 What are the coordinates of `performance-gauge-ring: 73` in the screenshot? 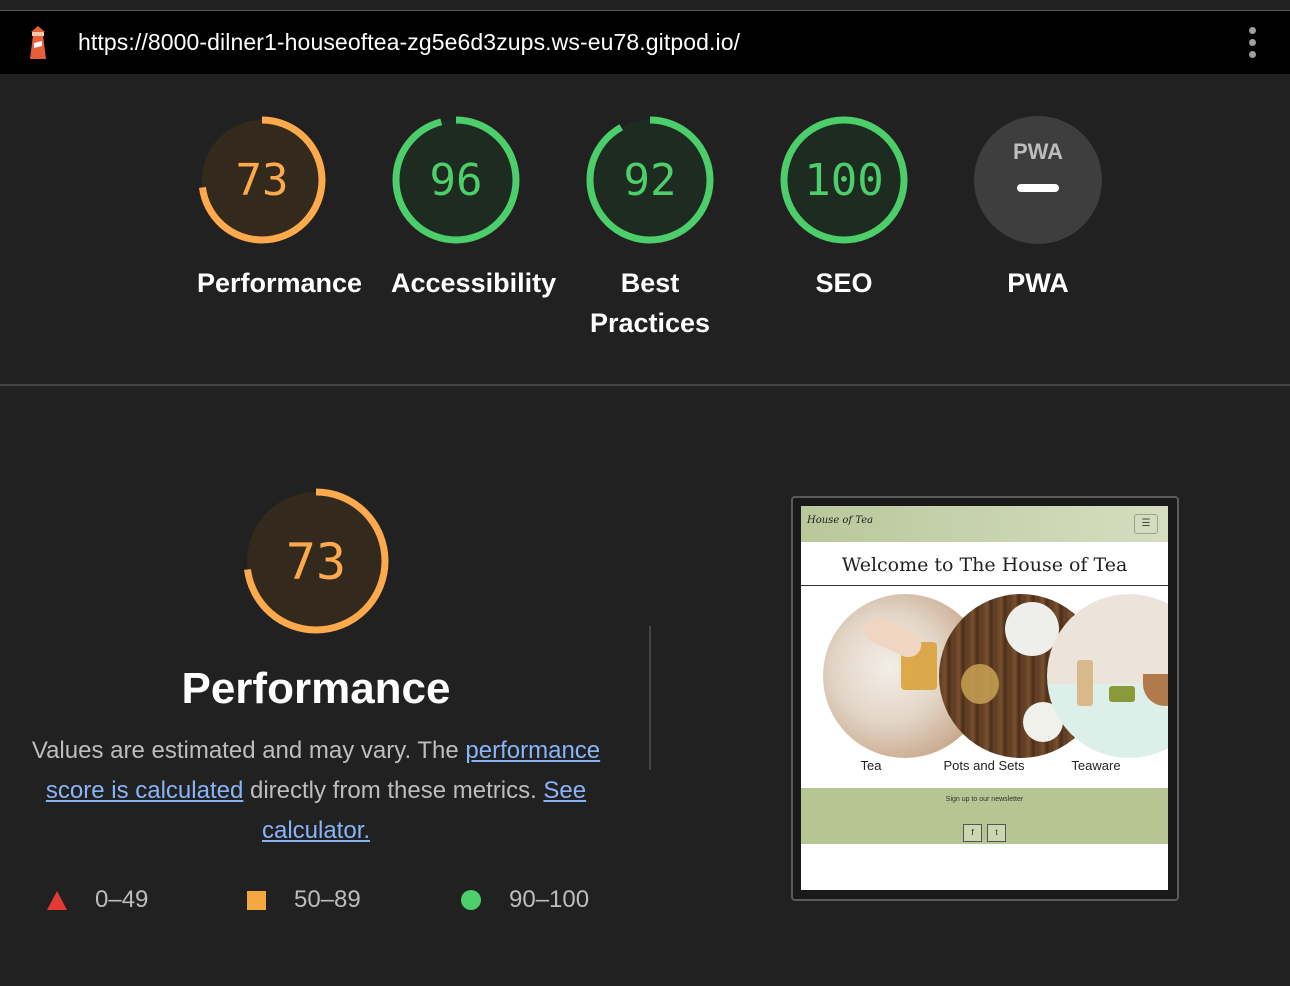 It's located at (262, 180).